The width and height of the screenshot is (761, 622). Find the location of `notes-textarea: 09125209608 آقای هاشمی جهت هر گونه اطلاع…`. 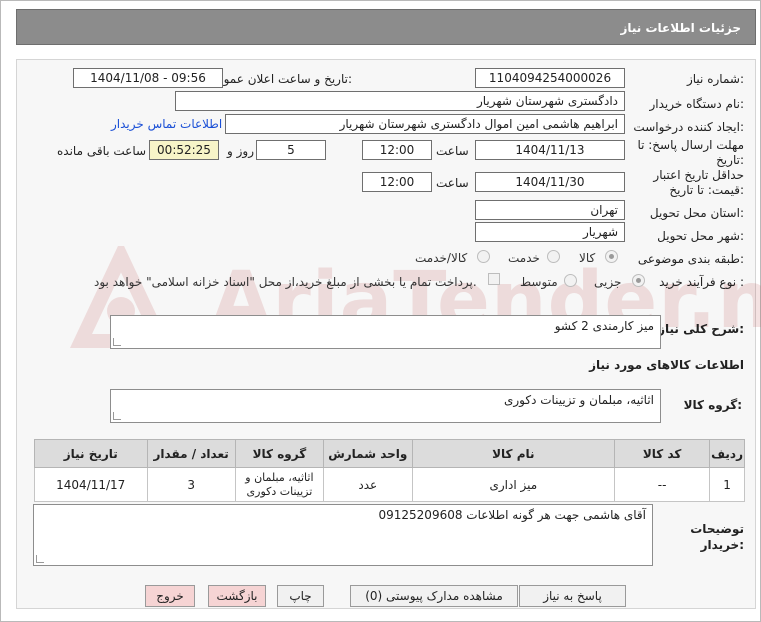

notes-textarea: 09125209608 آقای هاشمی جهت هر گونه اطلاع… is located at coordinates (343, 535).